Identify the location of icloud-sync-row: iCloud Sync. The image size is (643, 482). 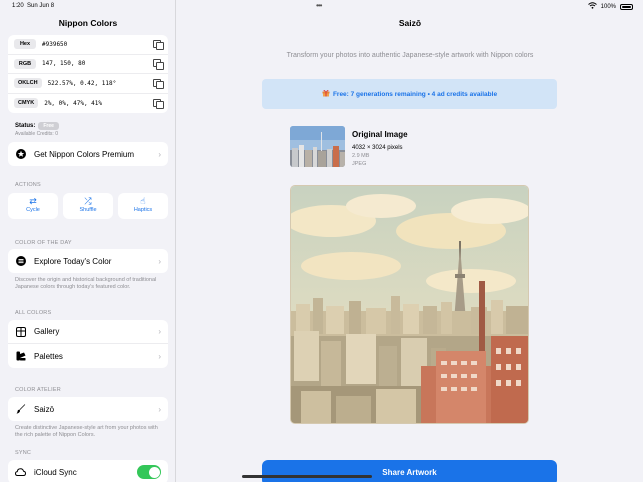
(88, 471).